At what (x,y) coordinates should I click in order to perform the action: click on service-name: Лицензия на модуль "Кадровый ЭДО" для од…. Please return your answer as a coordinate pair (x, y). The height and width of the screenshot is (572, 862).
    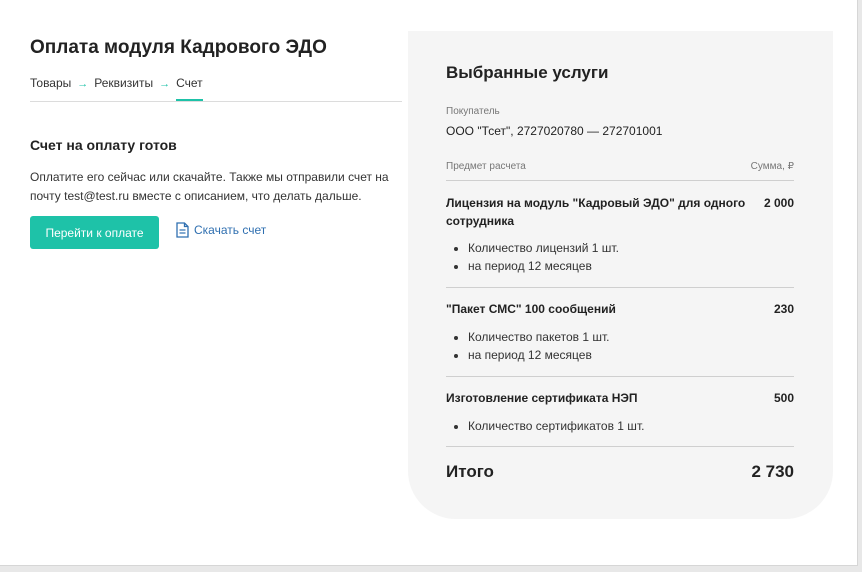
    Looking at the image, I should click on (596, 212).